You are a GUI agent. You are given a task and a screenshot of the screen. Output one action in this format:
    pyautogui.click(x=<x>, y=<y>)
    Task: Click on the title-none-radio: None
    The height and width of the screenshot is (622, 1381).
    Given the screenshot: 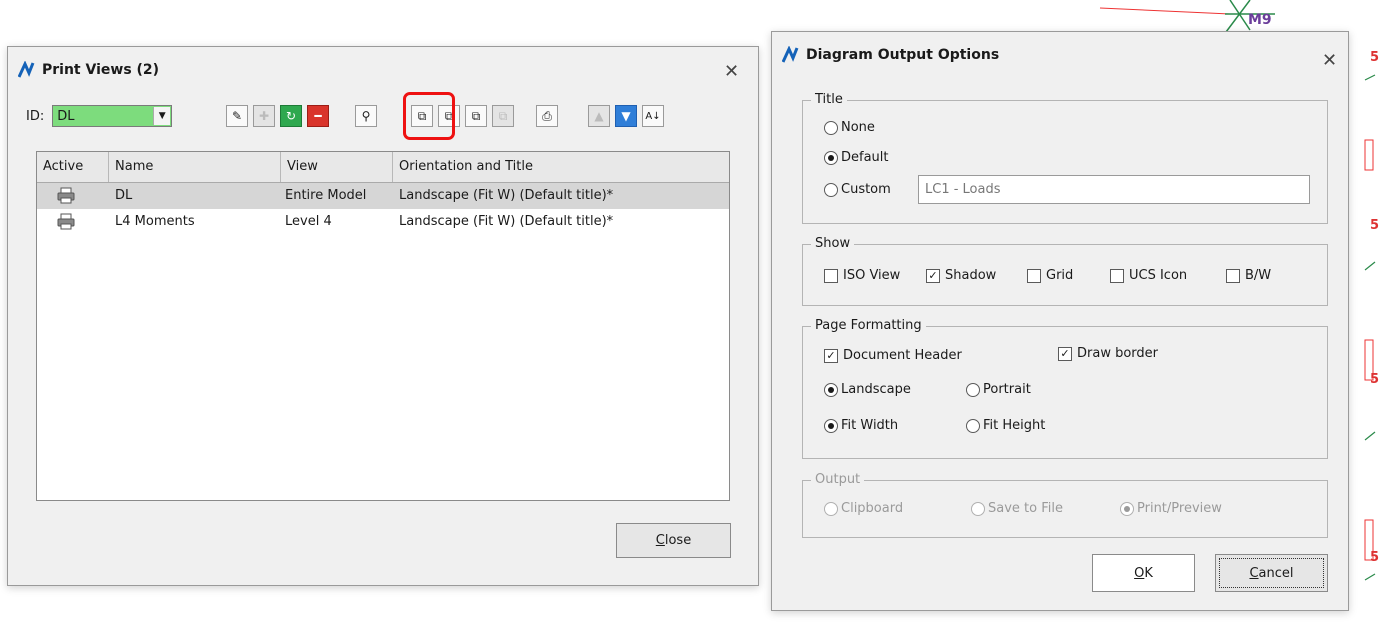 What is the action you would take?
    pyautogui.click(x=849, y=127)
    